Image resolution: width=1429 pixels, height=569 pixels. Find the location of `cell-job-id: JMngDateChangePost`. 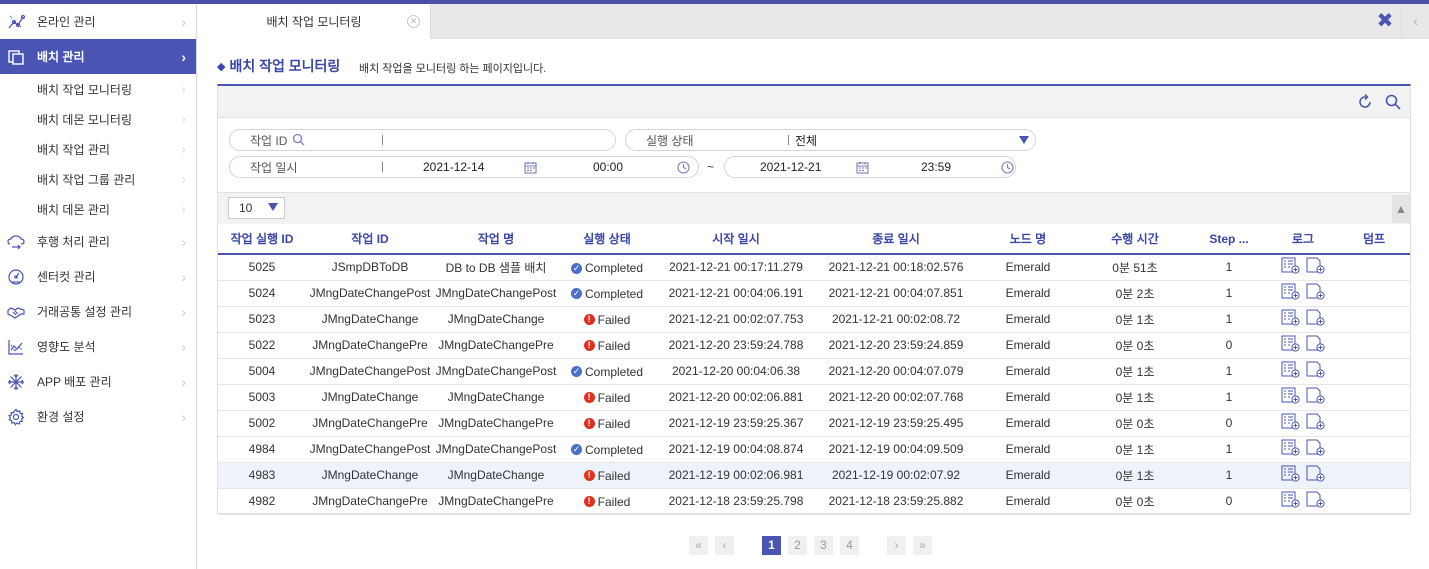

cell-job-id: JMngDateChangePost is located at coordinates (370, 449).